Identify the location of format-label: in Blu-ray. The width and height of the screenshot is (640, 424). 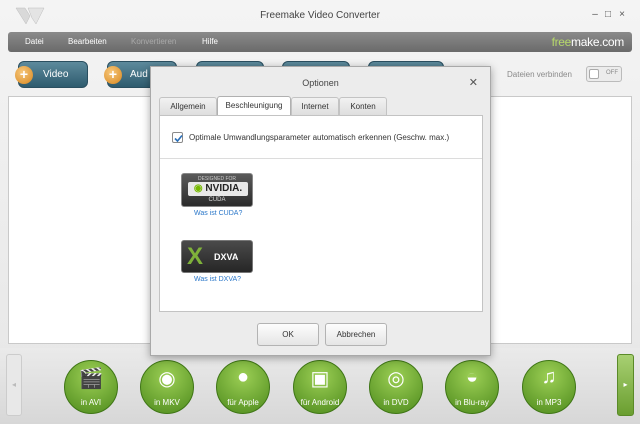
(472, 402).